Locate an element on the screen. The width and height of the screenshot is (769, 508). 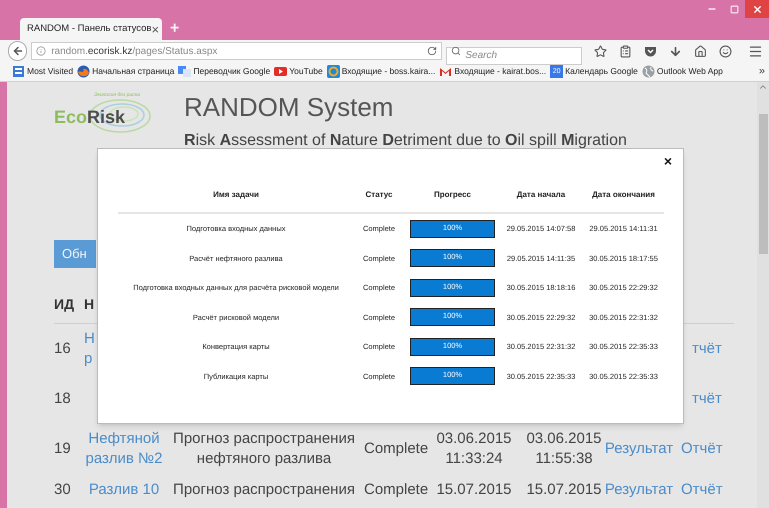
back-button is located at coordinates (18, 51).